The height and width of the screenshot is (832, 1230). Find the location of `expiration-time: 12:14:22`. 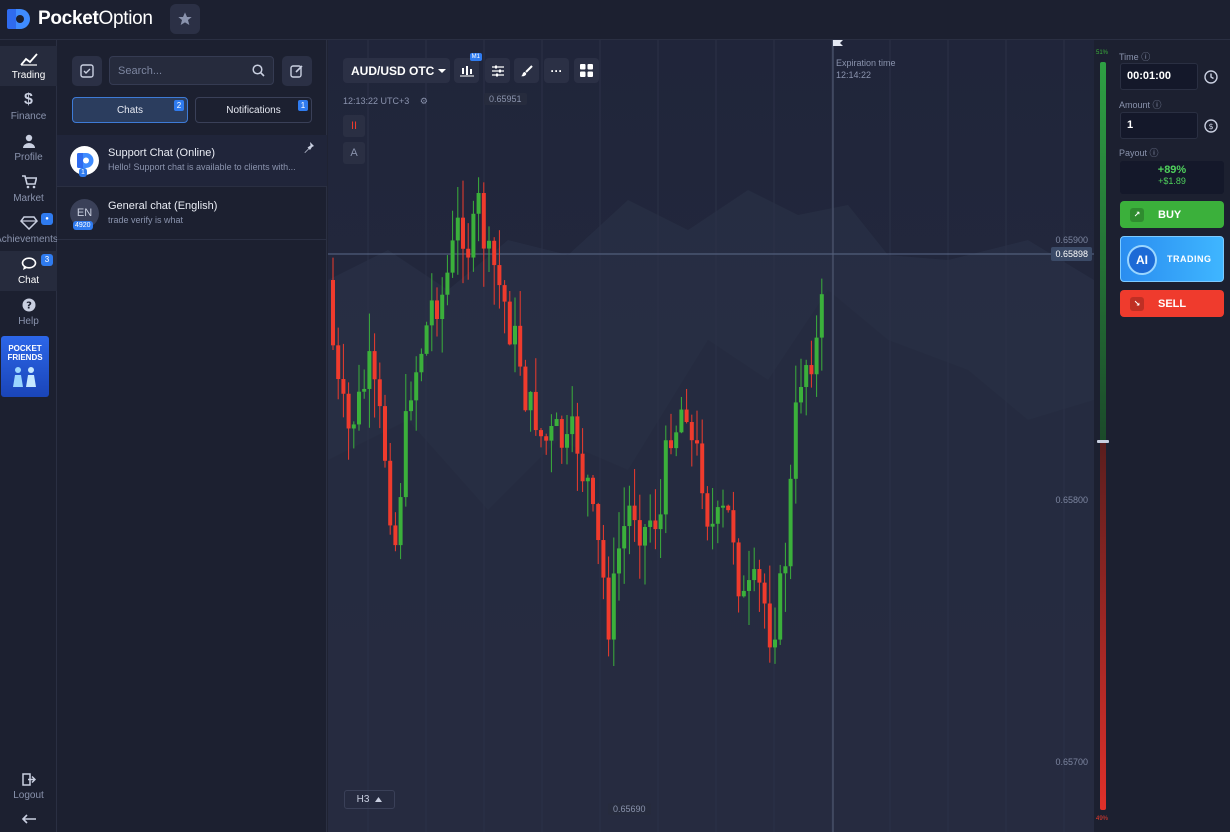

expiration-time: 12:14:22 is located at coordinates (854, 75).